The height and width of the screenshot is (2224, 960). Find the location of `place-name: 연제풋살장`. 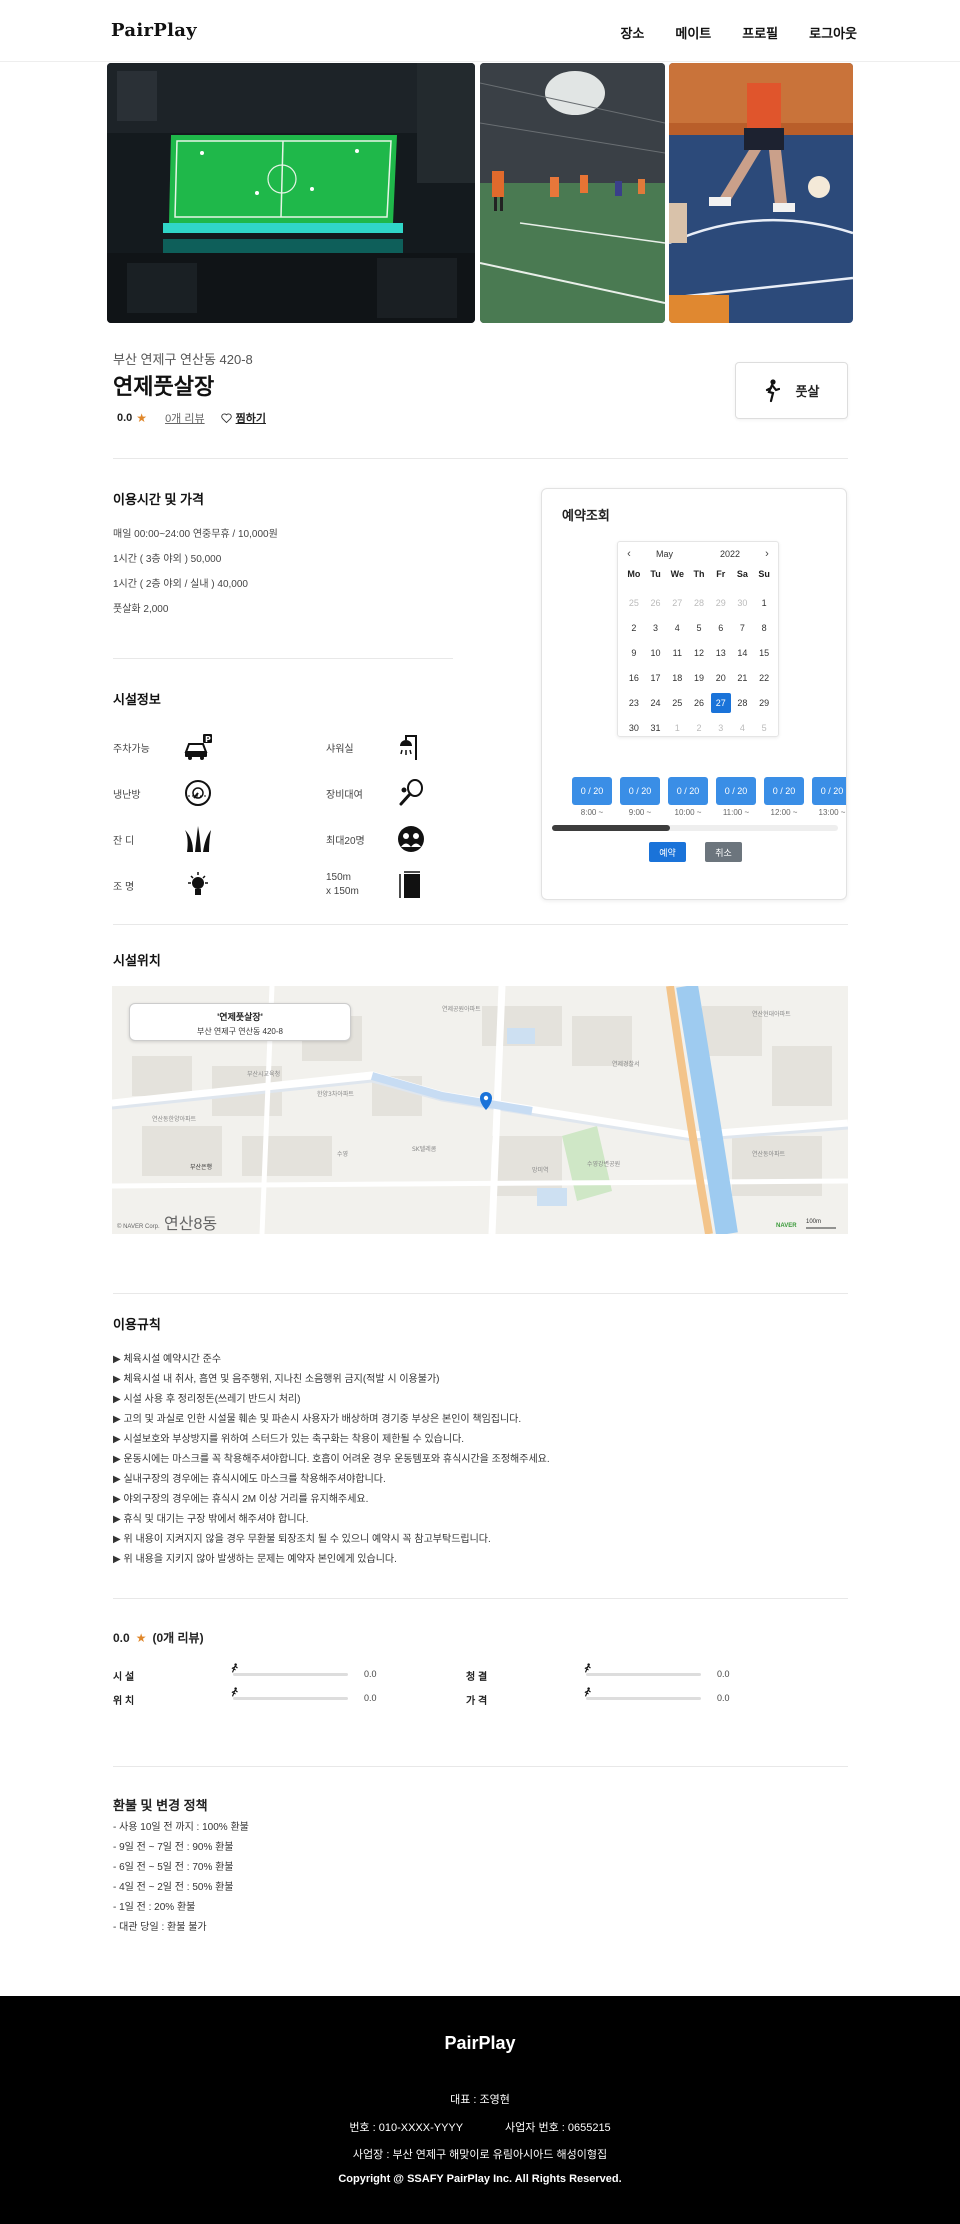

place-name: 연제풋살장 is located at coordinates (164, 386).